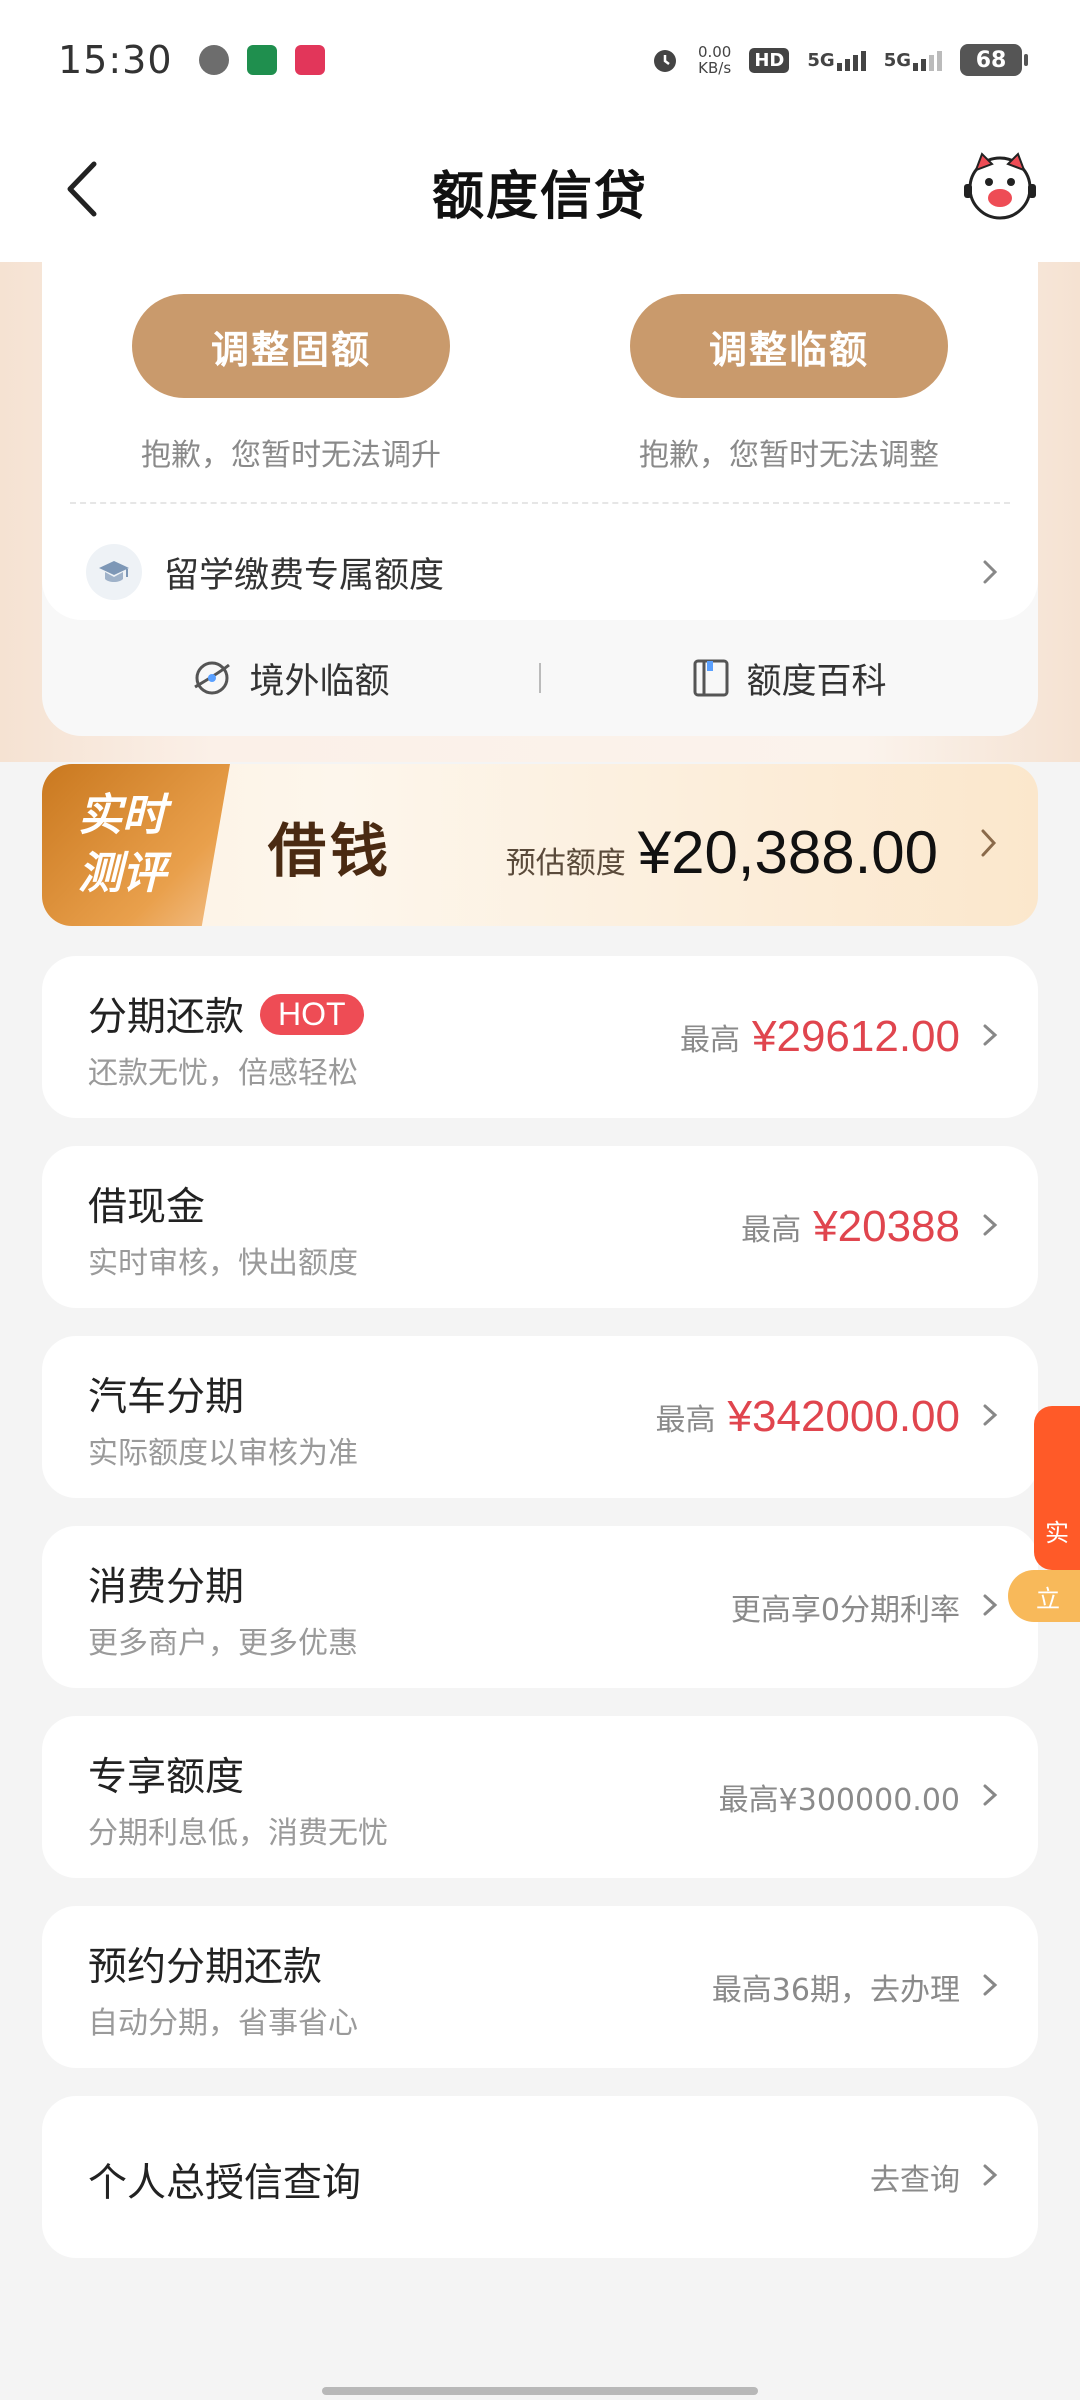  I want to click on item-max-amount: 最高 ¥29612.00, so click(820, 1036).